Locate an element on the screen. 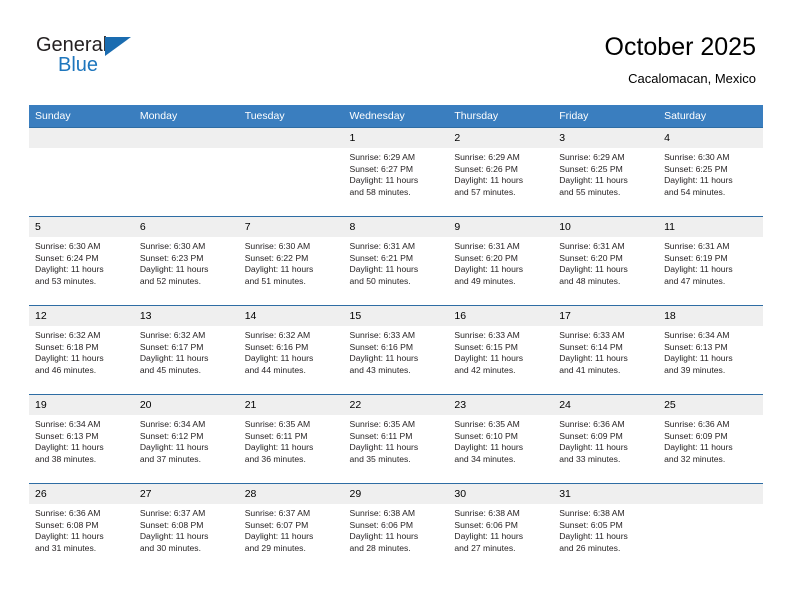 The height and width of the screenshot is (612, 792). daylight-text-line2: and 58 minutes. is located at coordinates (380, 191).